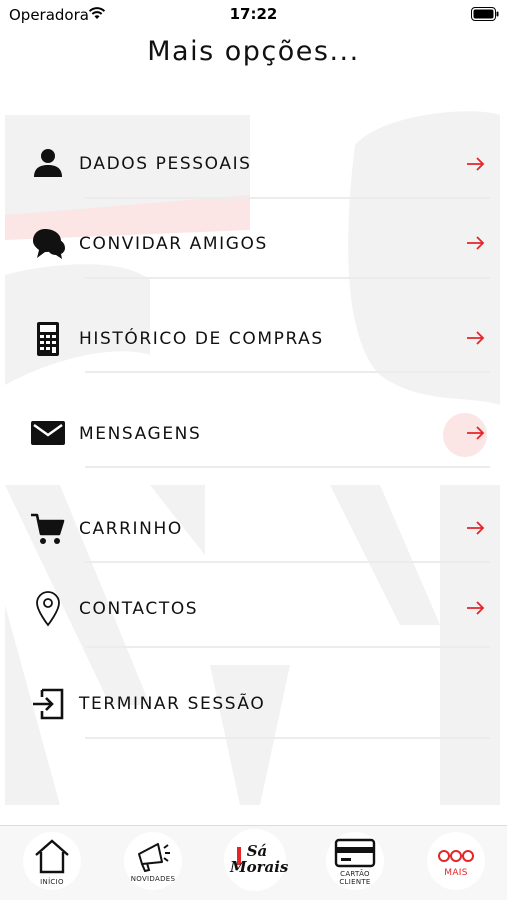 This screenshot has width=507, height=900. I want to click on menu-item-personal-data: DADOS PESSOAIS, so click(253, 166).